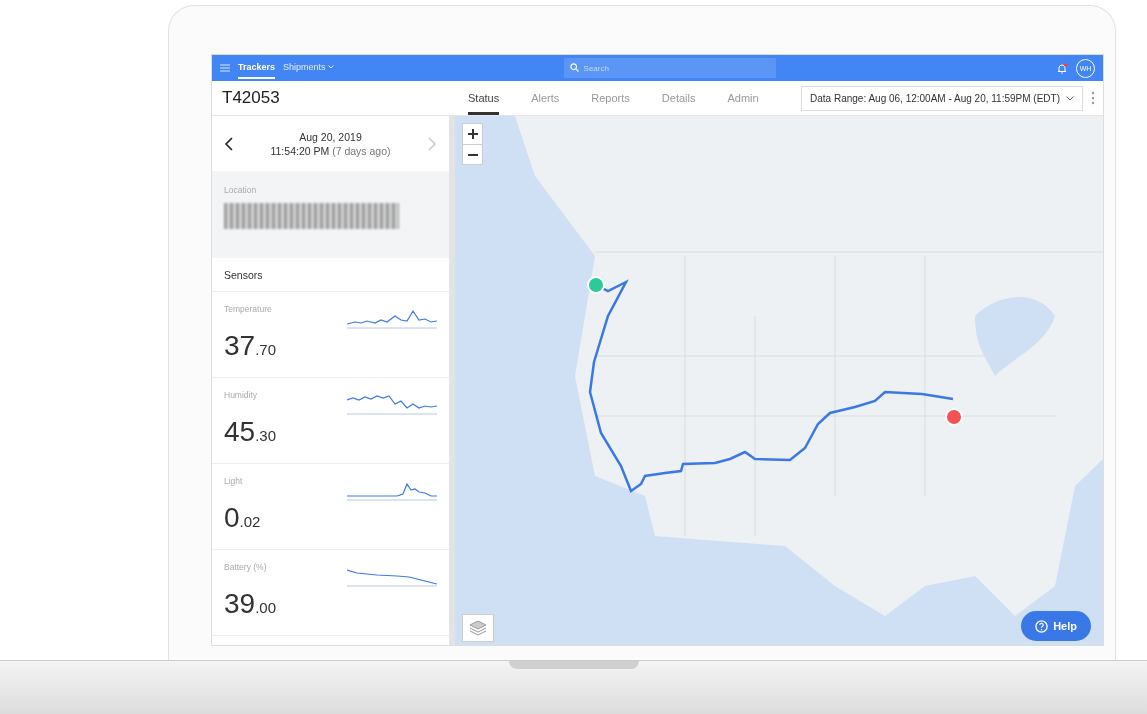 This screenshot has height=714, width=1147. Describe the element at coordinates (669, 68) in the screenshot. I see `search-field: Search` at that location.